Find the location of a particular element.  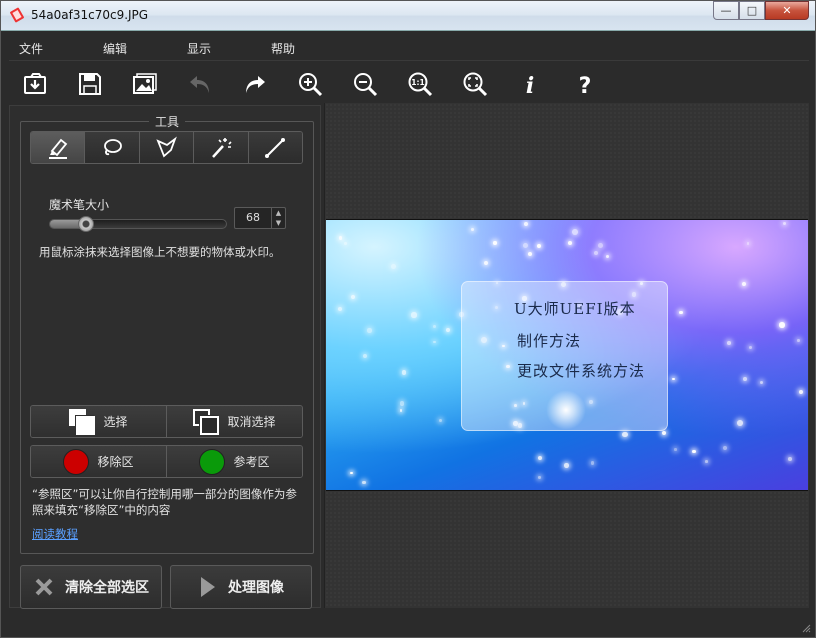

brush-size-stepper: 68 ▲ ▼ is located at coordinates (260, 218).